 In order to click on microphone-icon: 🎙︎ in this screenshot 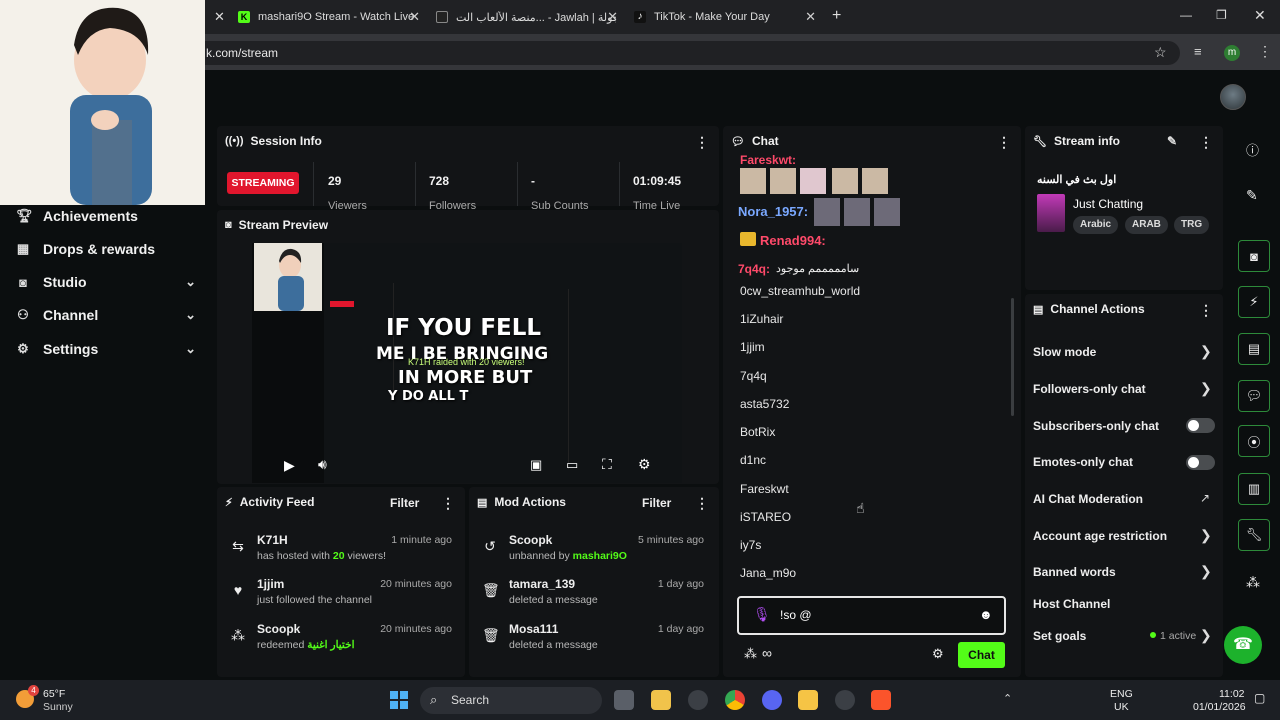, I will do `click(762, 614)`.